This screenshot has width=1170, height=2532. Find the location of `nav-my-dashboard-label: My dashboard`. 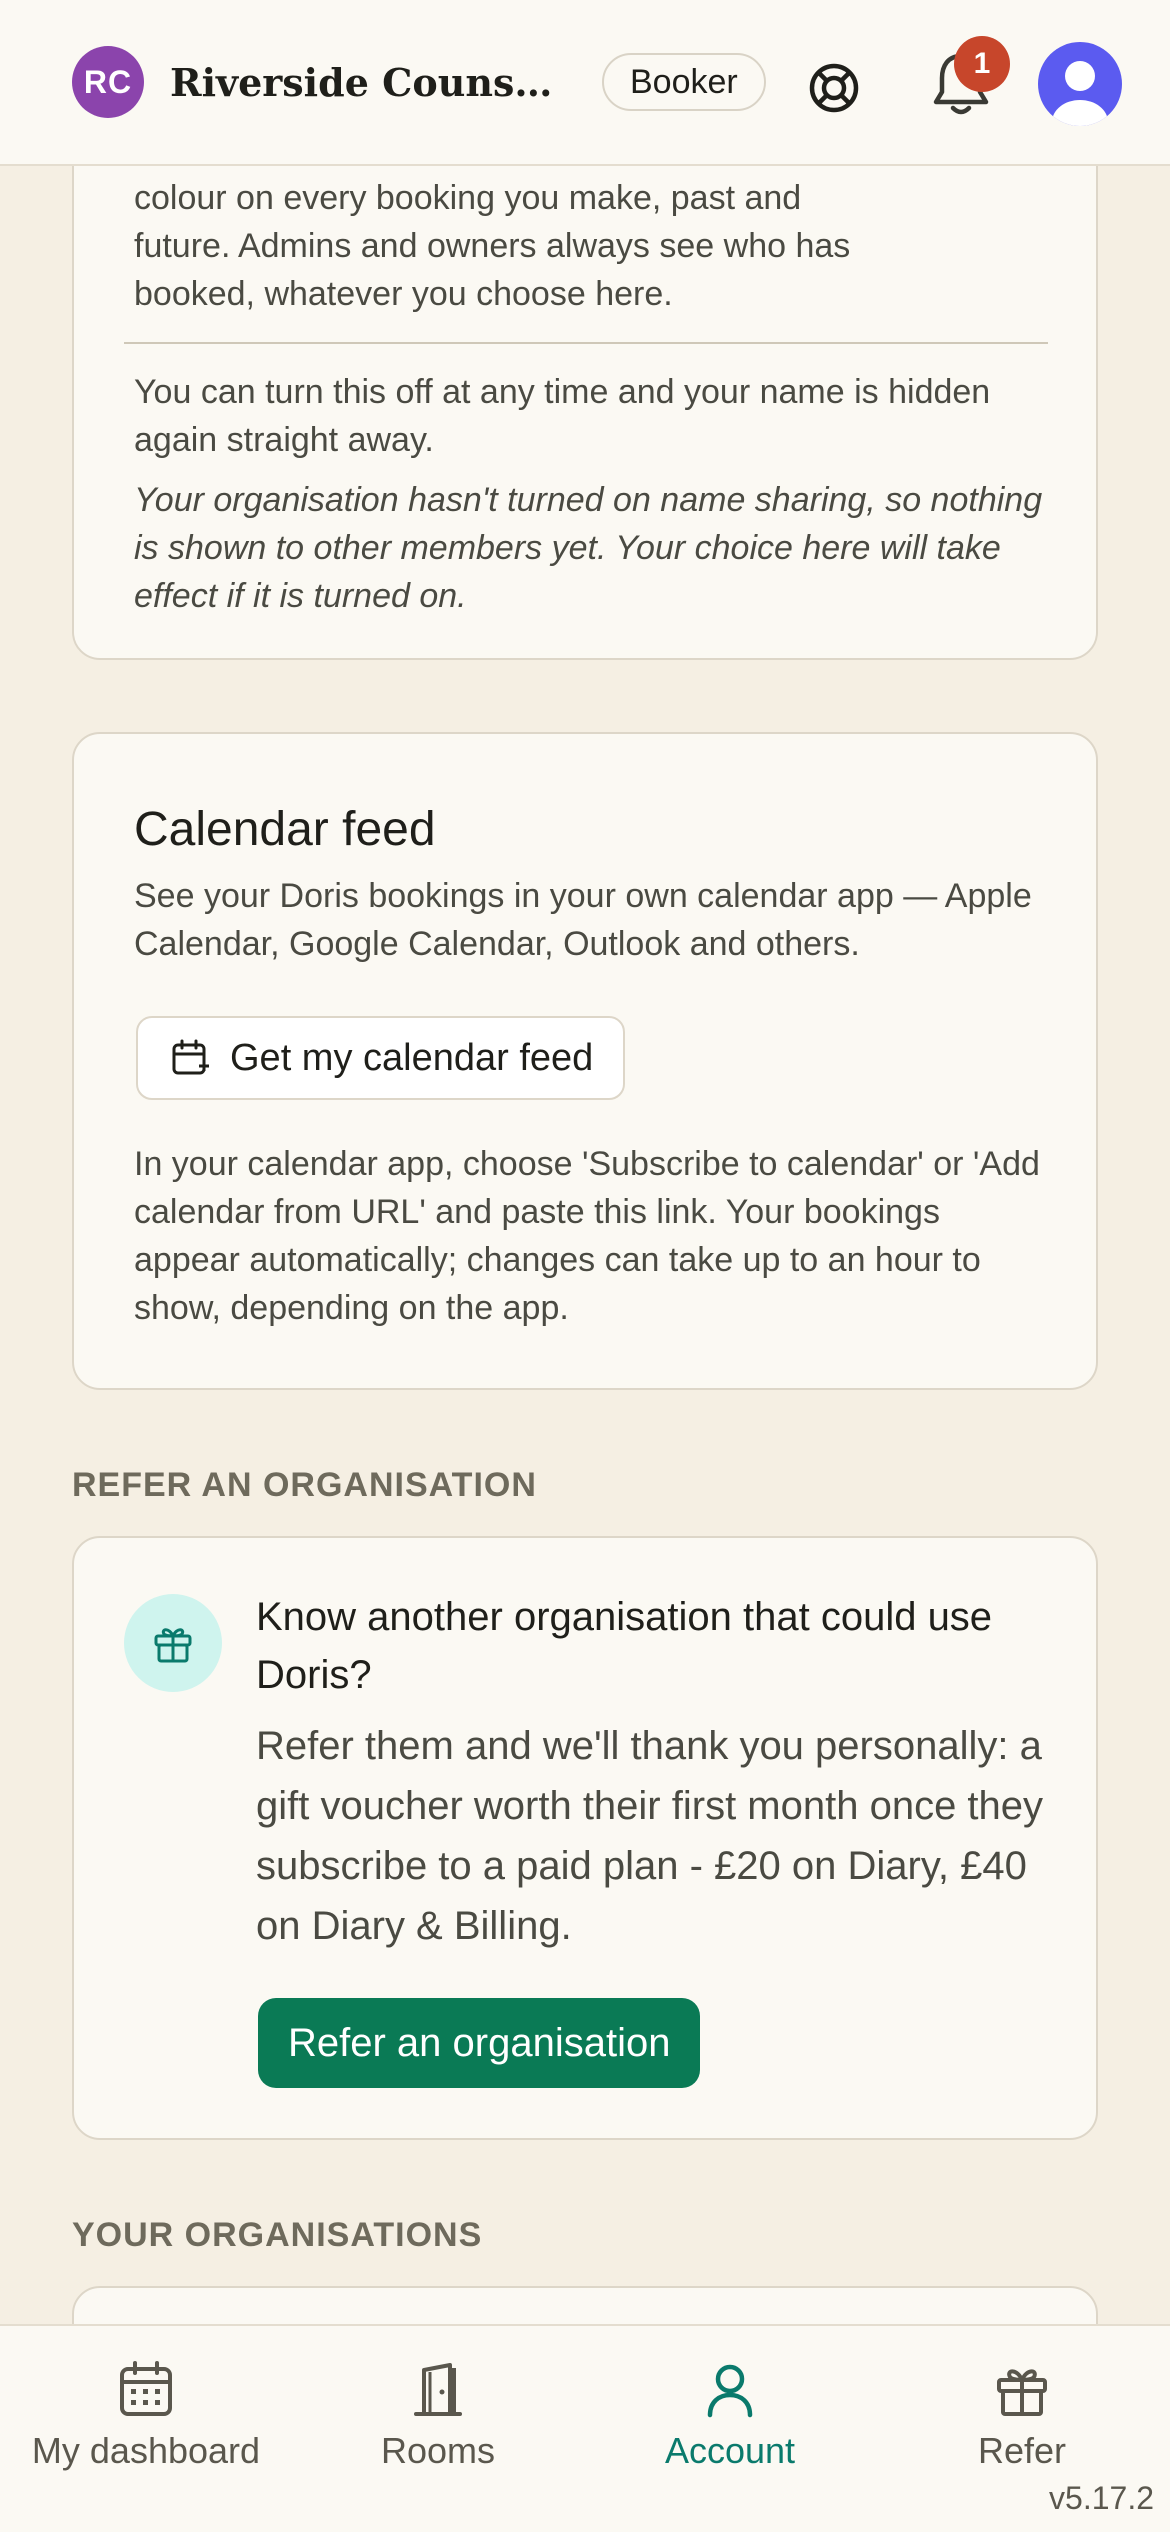

nav-my-dashboard-label: My dashboard is located at coordinates (146, 2450).